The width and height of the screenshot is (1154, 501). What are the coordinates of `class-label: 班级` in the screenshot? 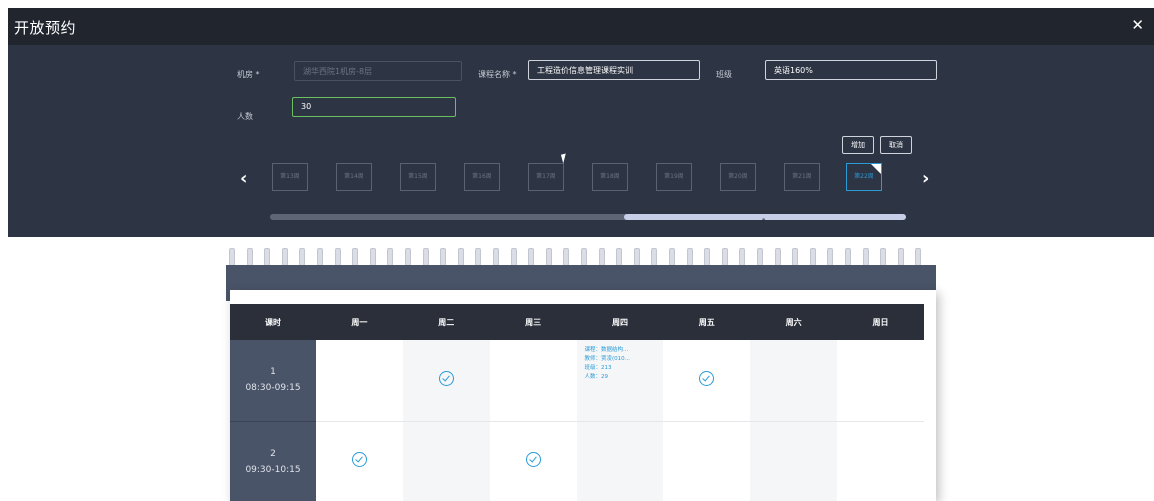 It's located at (724, 74).